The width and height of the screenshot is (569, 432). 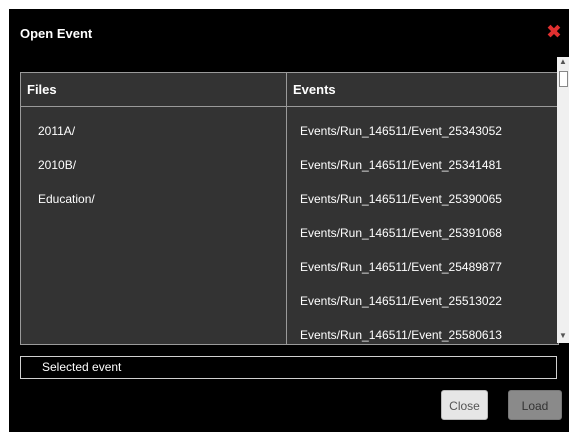 What do you see at coordinates (422, 90) in the screenshot?
I see `events-column-header: Events` at bounding box center [422, 90].